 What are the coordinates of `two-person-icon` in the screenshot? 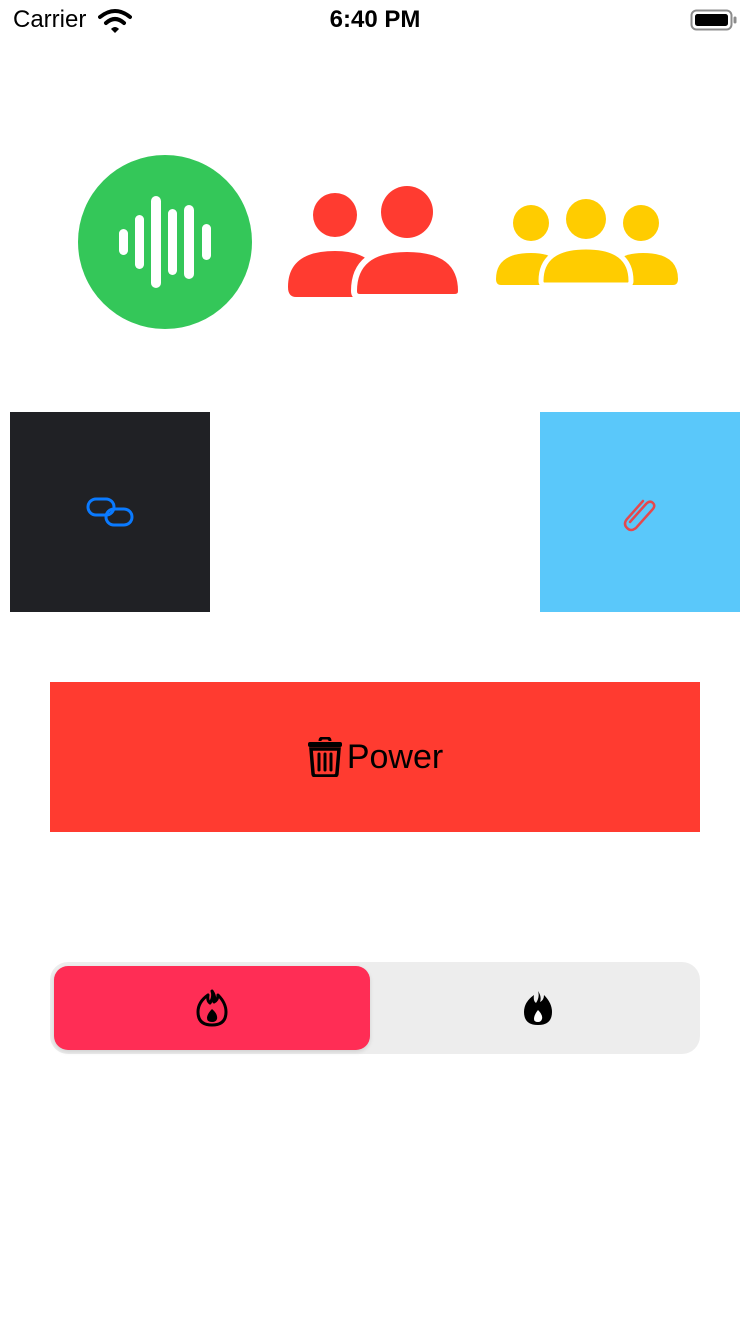 It's located at (376, 245).